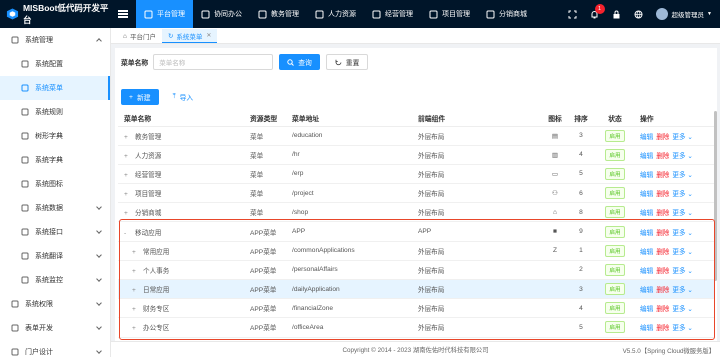 This screenshot has height=357, width=720. Describe the element at coordinates (55, 88) in the screenshot. I see `sidebar-item: 系统菜单` at that location.